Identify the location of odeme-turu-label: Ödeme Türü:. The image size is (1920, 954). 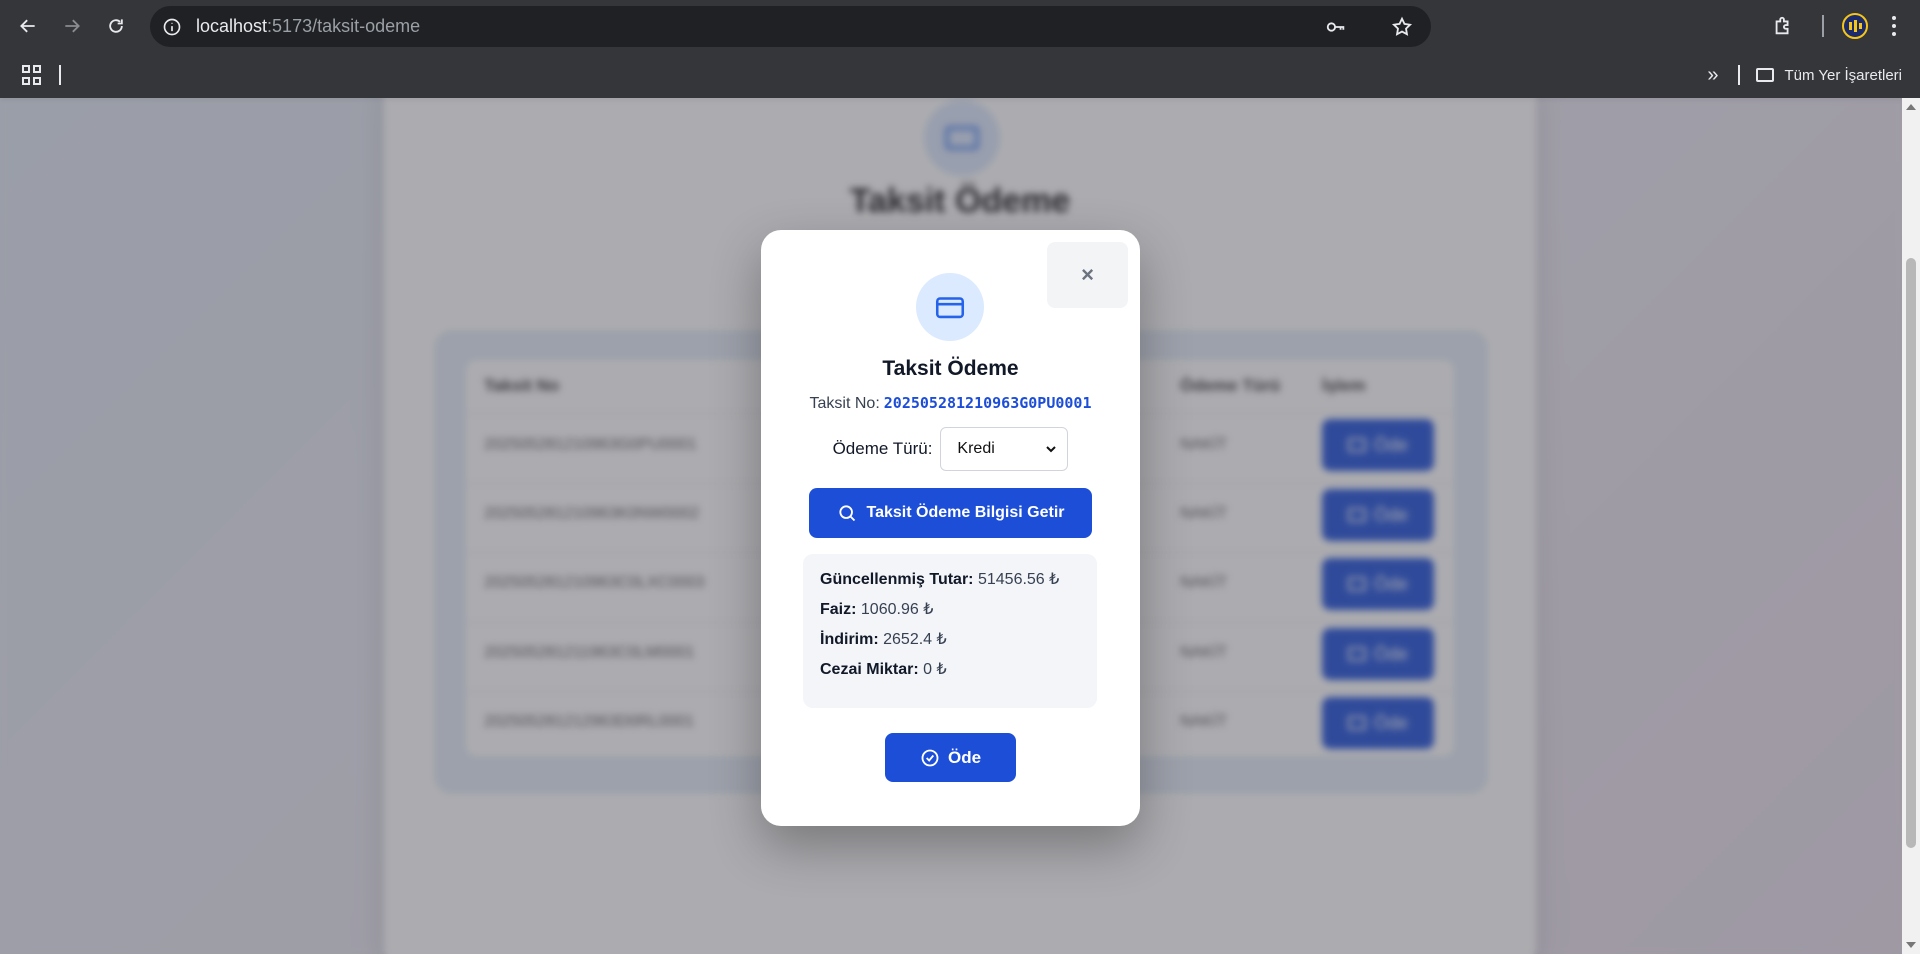
(882, 448).